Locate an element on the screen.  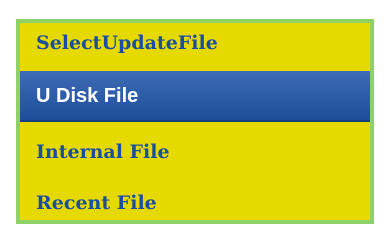
menu-item-label: Recent File is located at coordinates (96, 203).